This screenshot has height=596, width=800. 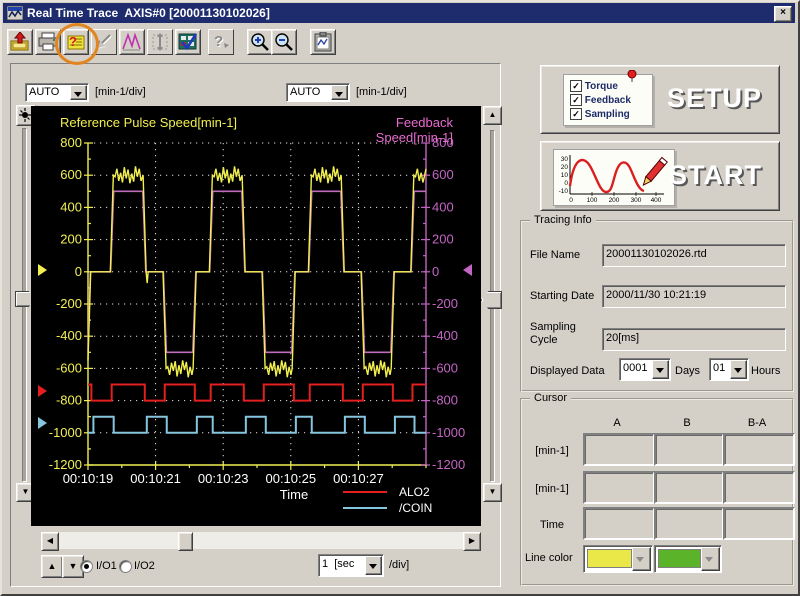 I want to click on toolbar-zoom-out-button, so click(x=284, y=42).